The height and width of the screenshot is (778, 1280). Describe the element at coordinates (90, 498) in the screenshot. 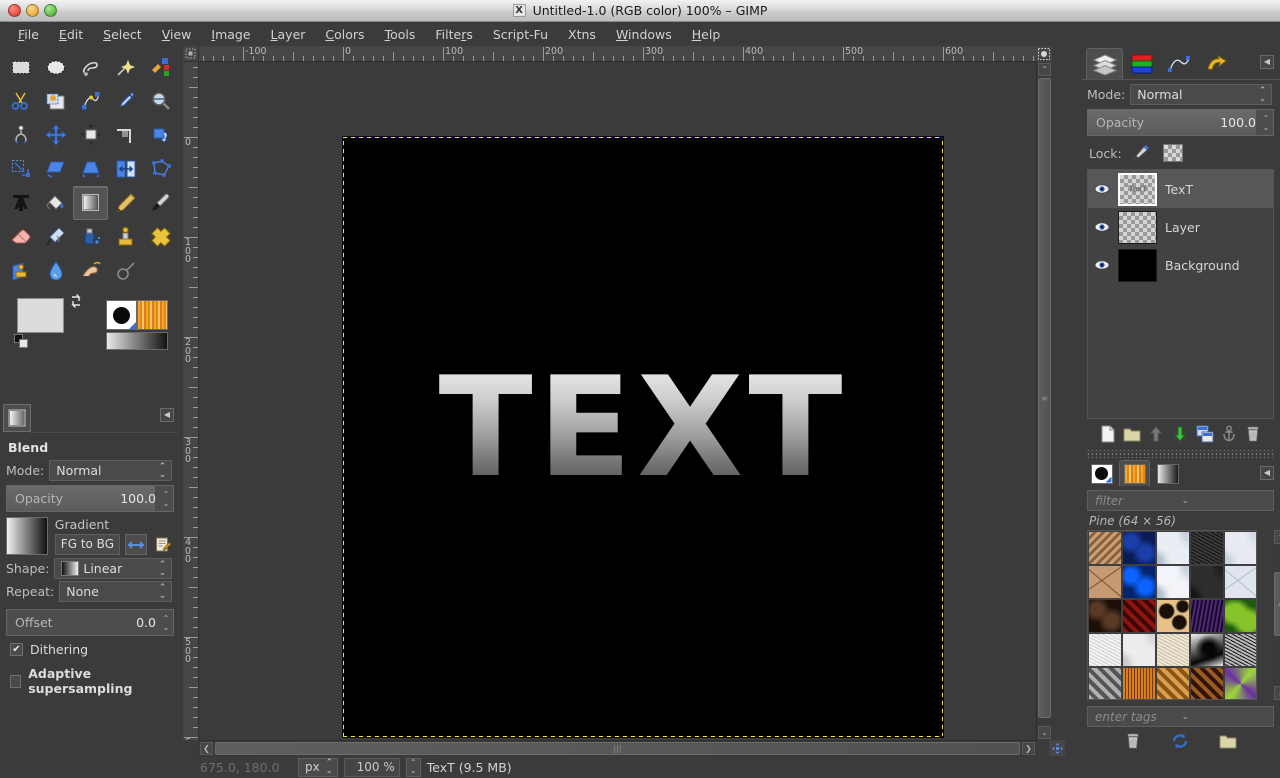

I see `blend-opacity-slider: Opacity 100.0 ⌃ ⌄` at that location.